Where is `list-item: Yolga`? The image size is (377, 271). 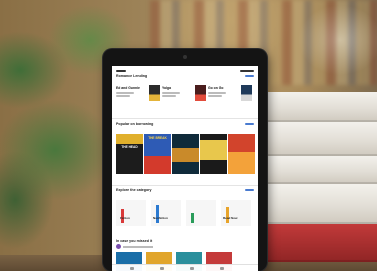
list-item: Yolga is located at coordinates (184, 98).